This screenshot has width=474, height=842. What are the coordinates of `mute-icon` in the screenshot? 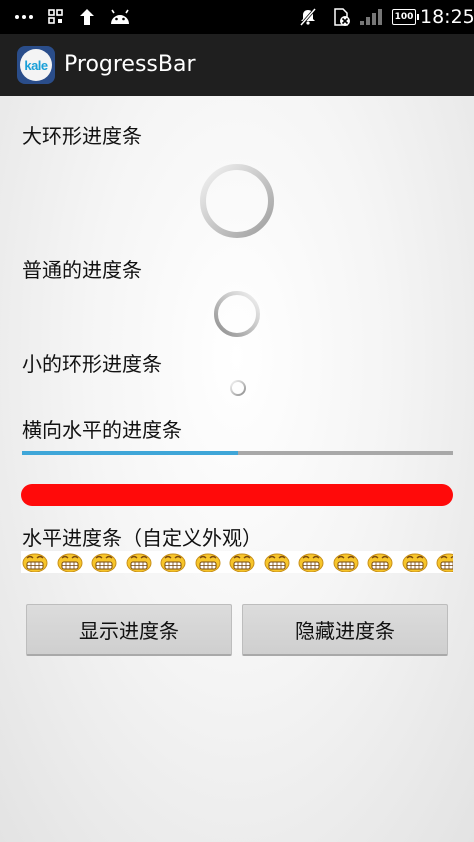 It's located at (308, 17).